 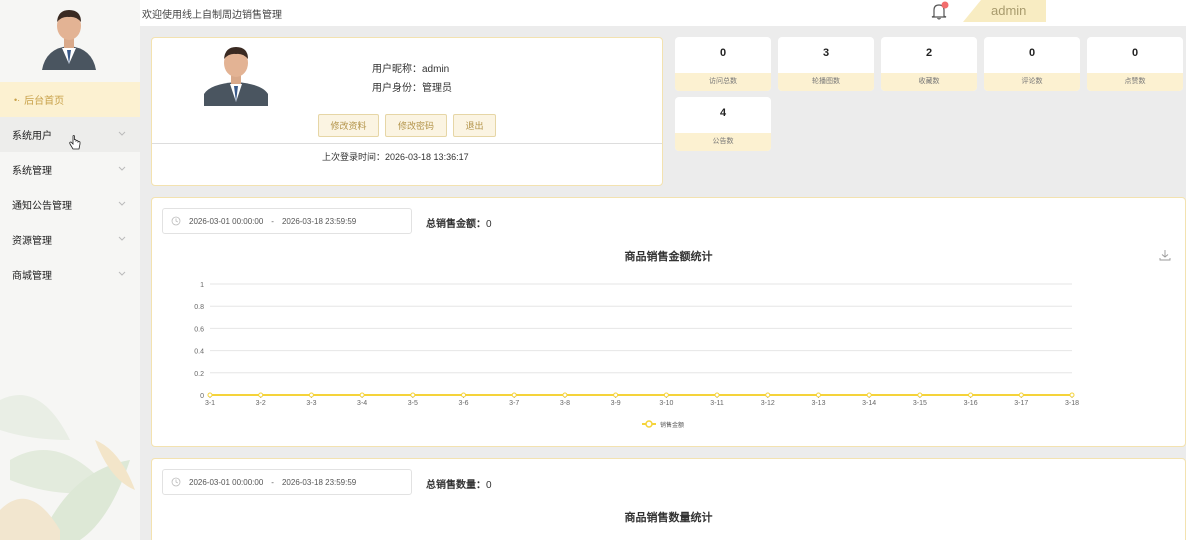 What do you see at coordinates (672, 425) in the screenshot?
I see `legend-label: 销售金额` at bounding box center [672, 425].